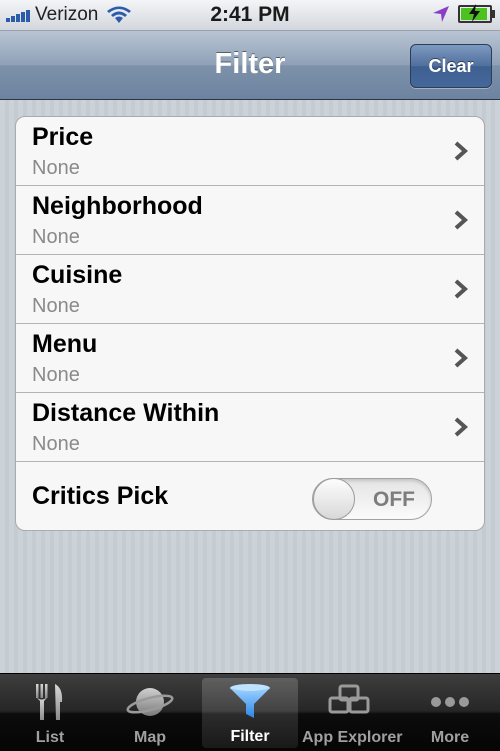  I want to click on windows-icon, so click(349, 699).